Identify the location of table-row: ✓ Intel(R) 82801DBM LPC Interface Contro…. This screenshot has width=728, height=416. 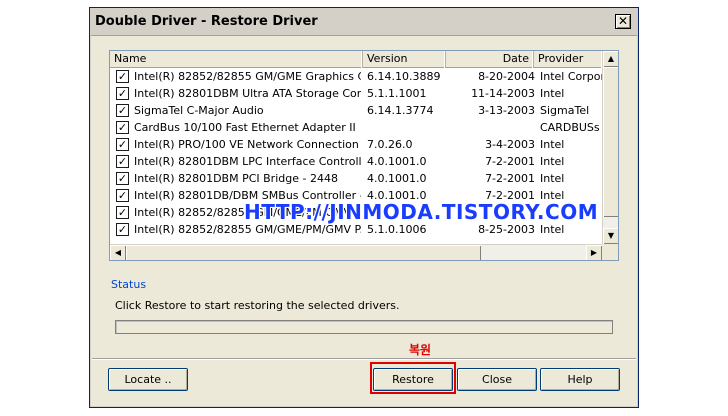
(356, 161).